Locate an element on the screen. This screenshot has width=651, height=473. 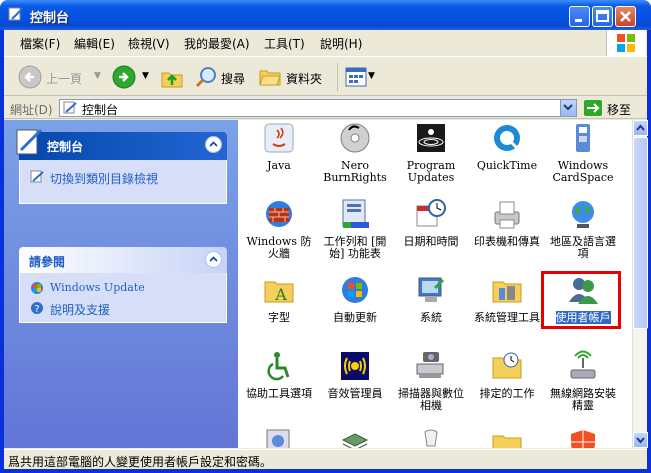
go-arrow-icon is located at coordinates (593, 108).